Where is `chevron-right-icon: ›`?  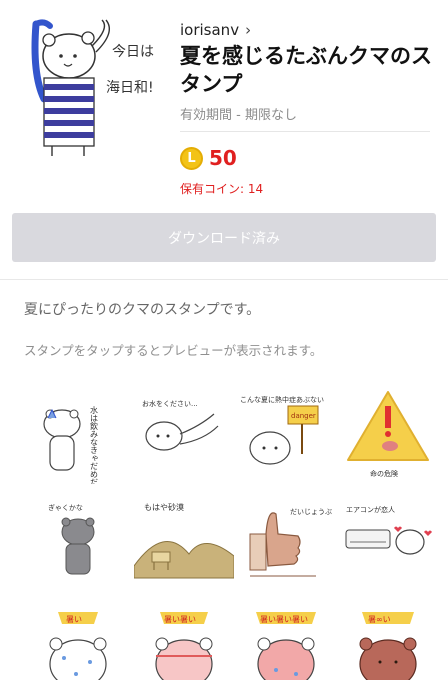 chevron-right-icon: › is located at coordinates (248, 30).